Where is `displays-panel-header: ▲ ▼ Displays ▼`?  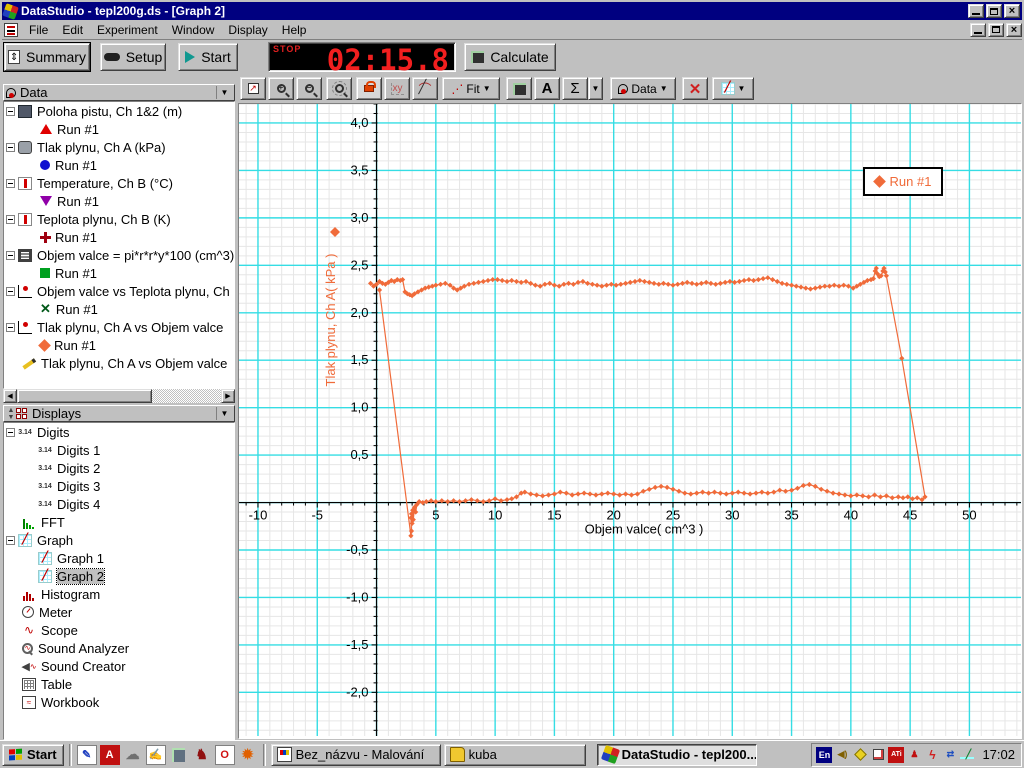
displays-panel-header: ▲ ▼ Displays ▼ is located at coordinates (119, 413).